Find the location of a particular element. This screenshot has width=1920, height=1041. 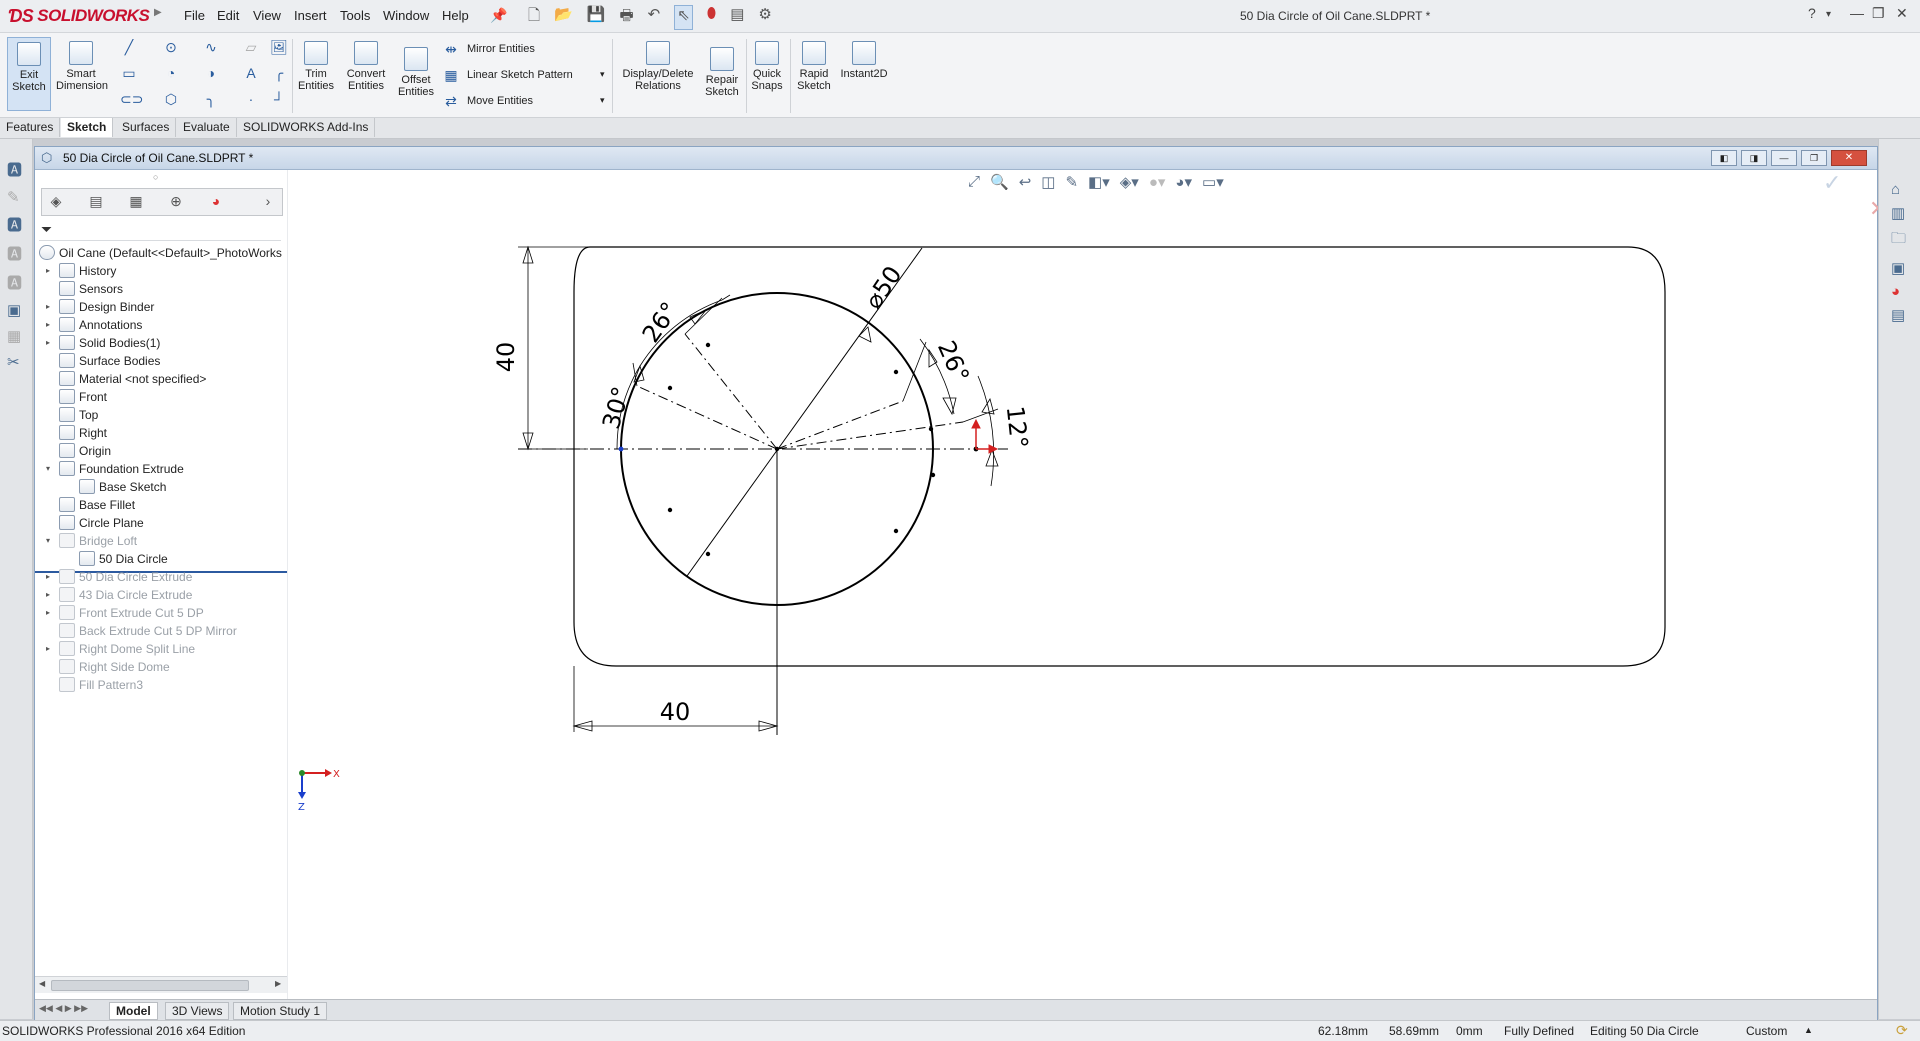

text-icon: A is located at coordinates (251, 73).